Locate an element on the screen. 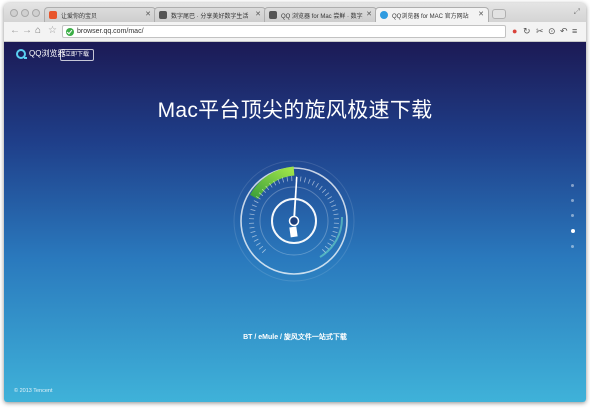 The width and height of the screenshot is (590, 411). tab-3: QQ 浏览器 for Mac 尝鲜 · 数字尾巴 大航天 · 数... ✕ is located at coordinates (320, 14).